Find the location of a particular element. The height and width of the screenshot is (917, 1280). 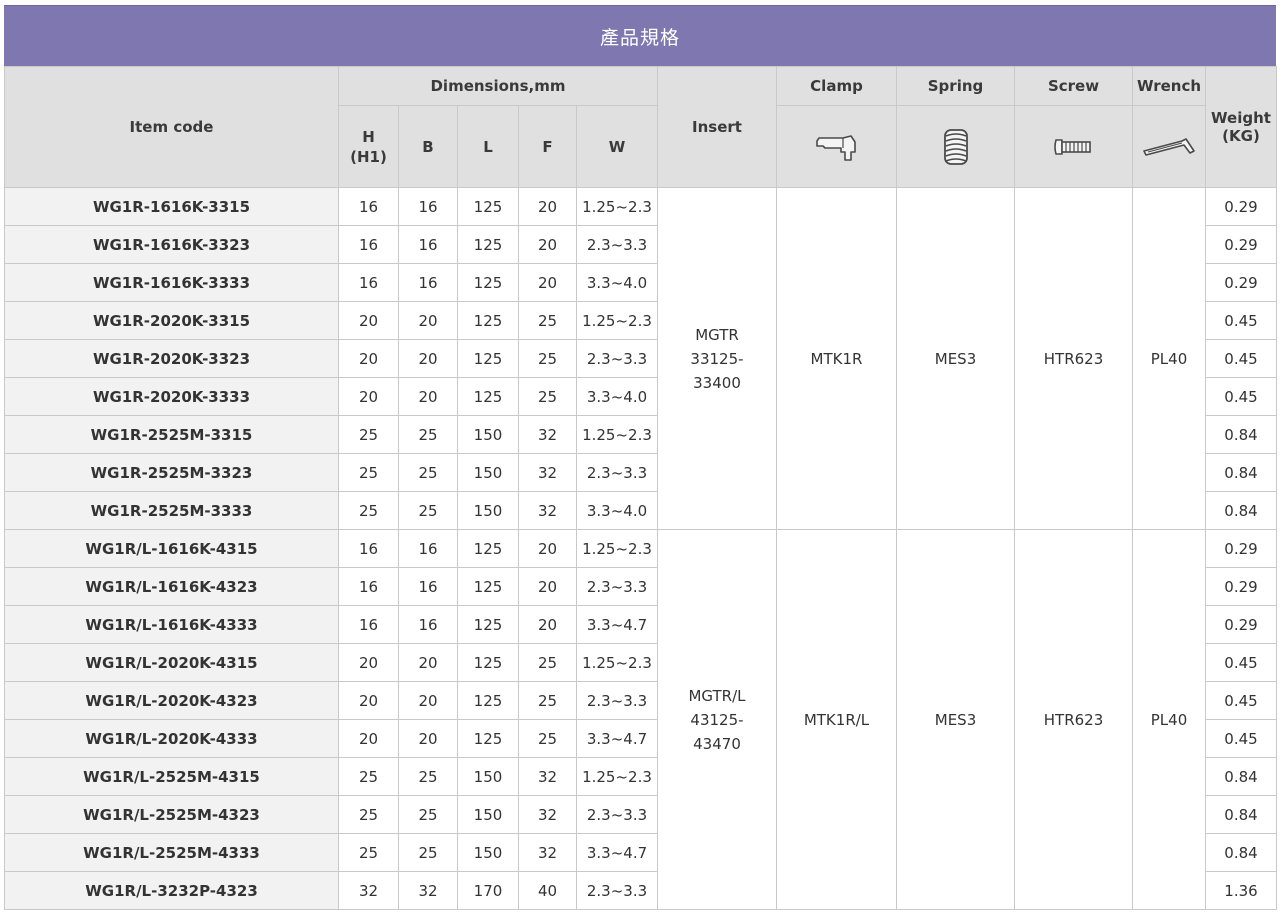

item-code-cell: WG1R/L-1616K-4333 is located at coordinates (171, 624).